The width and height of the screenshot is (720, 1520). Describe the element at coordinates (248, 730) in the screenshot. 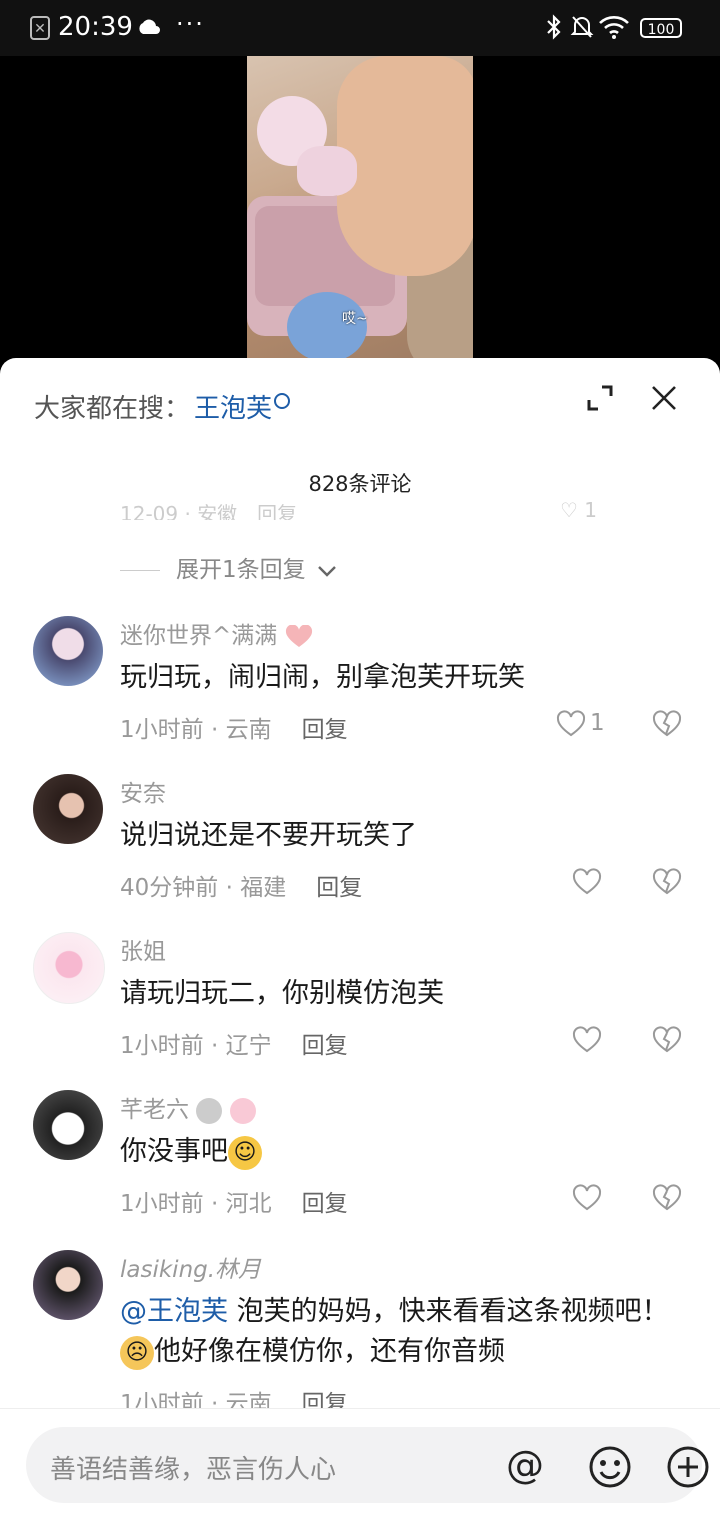

I see `comment-location: 云南` at that location.